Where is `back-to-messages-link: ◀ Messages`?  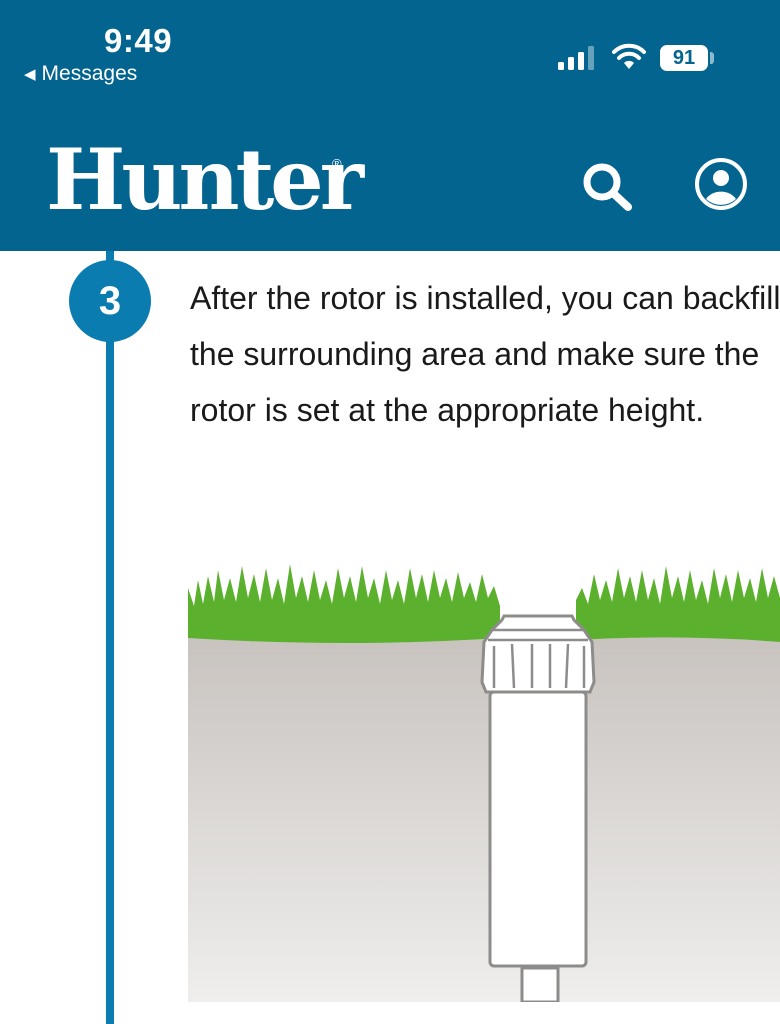 back-to-messages-link: ◀ Messages is located at coordinates (80, 74).